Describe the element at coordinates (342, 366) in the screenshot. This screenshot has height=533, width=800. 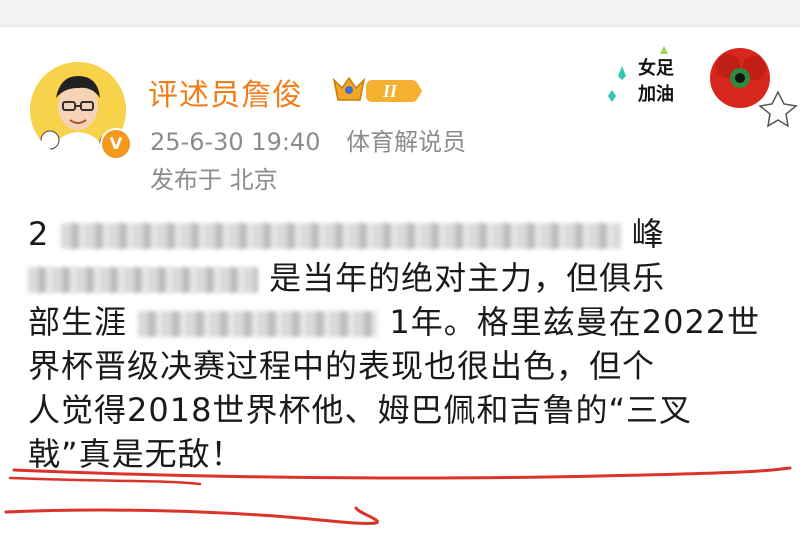
I see `post-line-4: 界杯晋级决赛过程中的表现也很出色，但个` at that location.